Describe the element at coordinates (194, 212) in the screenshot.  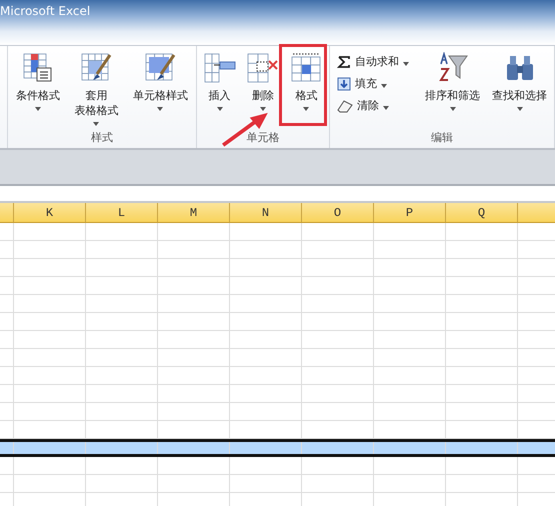
I see `column-header: M` at that location.